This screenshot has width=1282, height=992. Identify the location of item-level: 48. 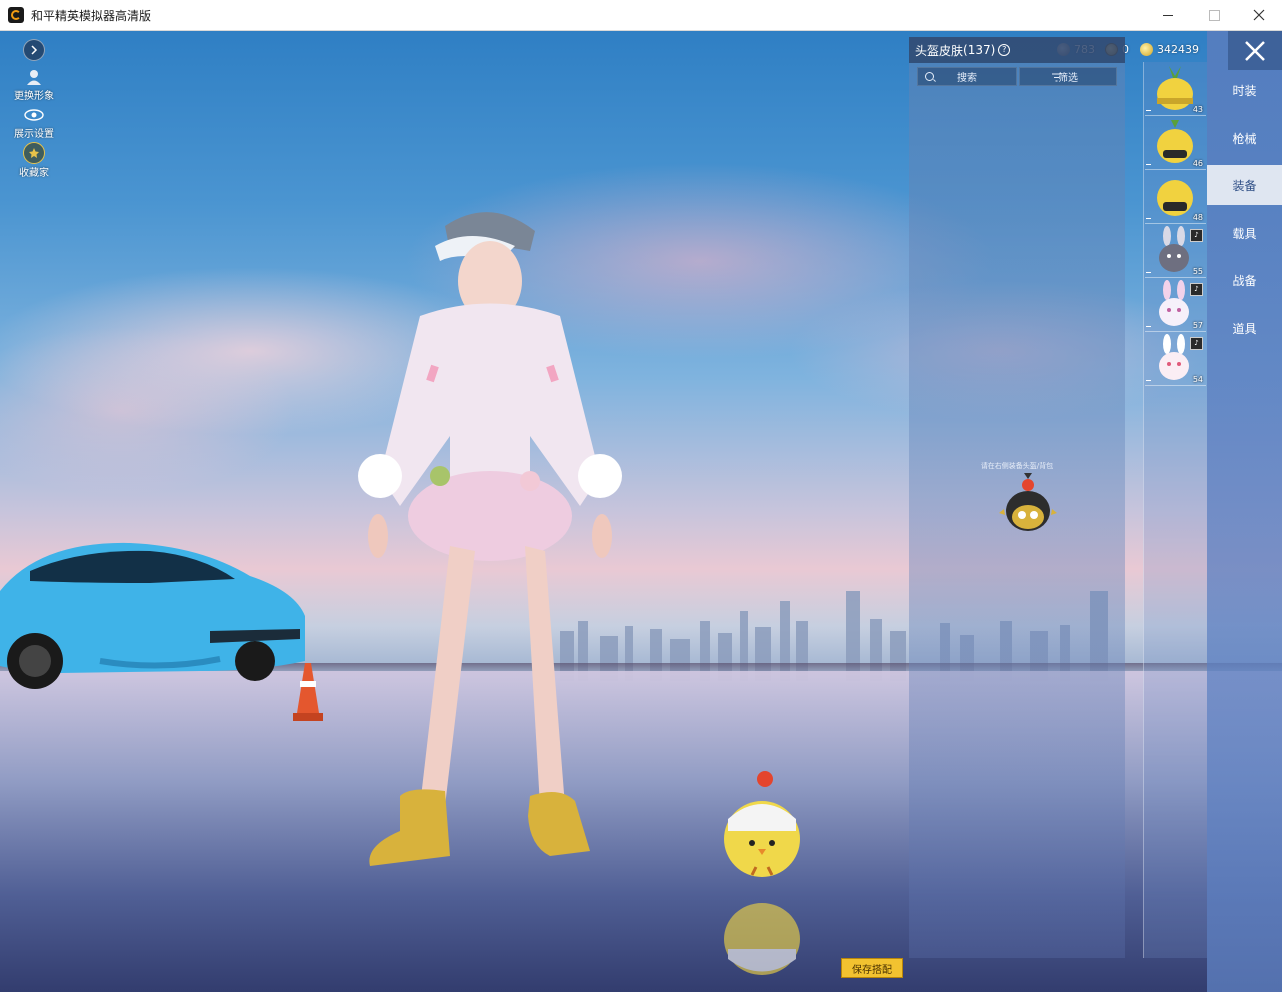
(1197, 217).